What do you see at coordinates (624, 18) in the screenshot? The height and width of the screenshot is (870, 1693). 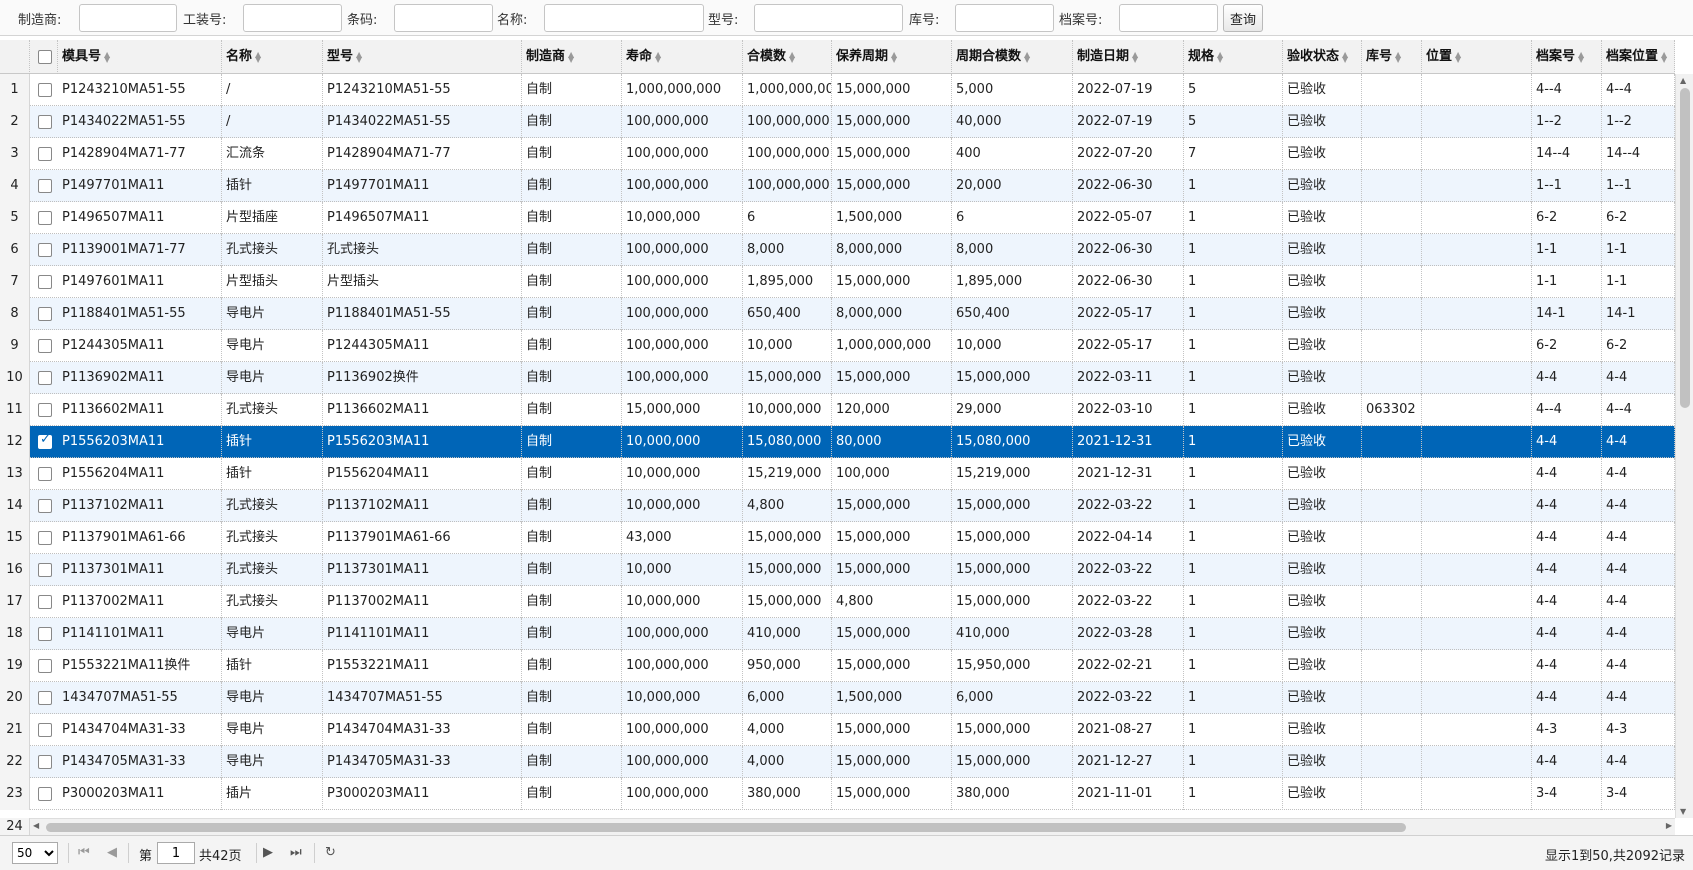 I see `name-input` at bounding box center [624, 18].